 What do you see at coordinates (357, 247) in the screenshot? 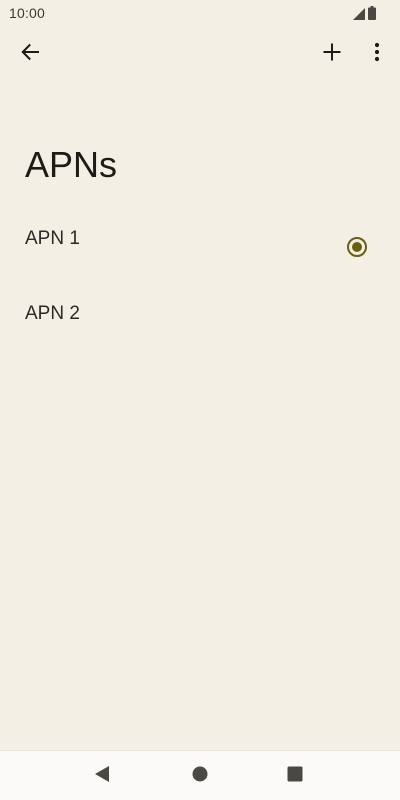
I see `radio-selected-icon` at bounding box center [357, 247].